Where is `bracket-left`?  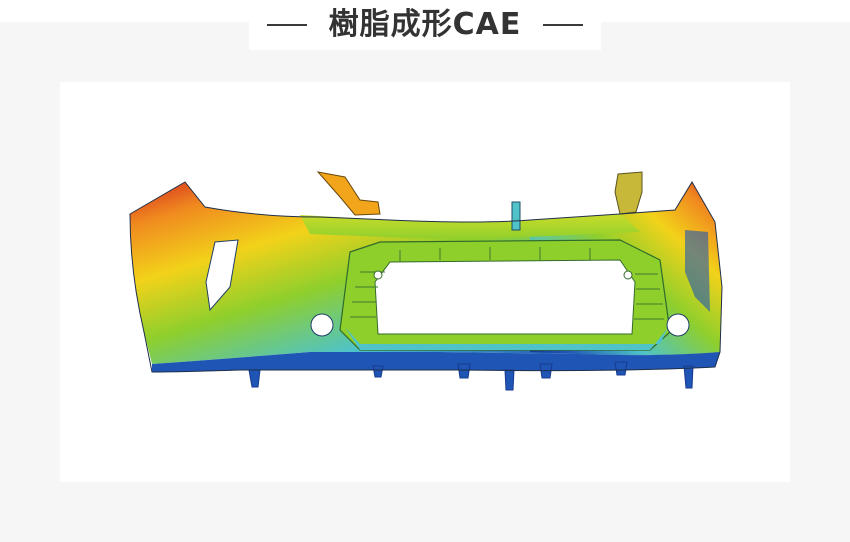 bracket-left is located at coordinates (348, 193).